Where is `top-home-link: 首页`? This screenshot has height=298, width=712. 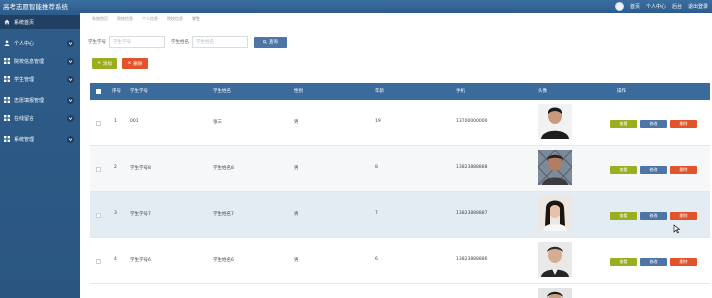 top-home-link: 首页 is located at coordinates (635, 6).